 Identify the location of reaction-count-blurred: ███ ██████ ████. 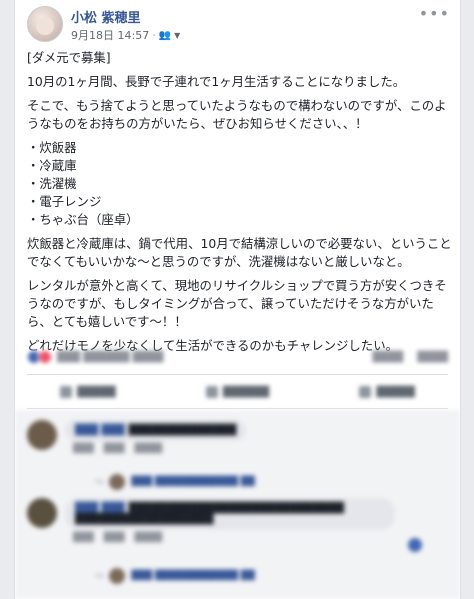
(110, 357).